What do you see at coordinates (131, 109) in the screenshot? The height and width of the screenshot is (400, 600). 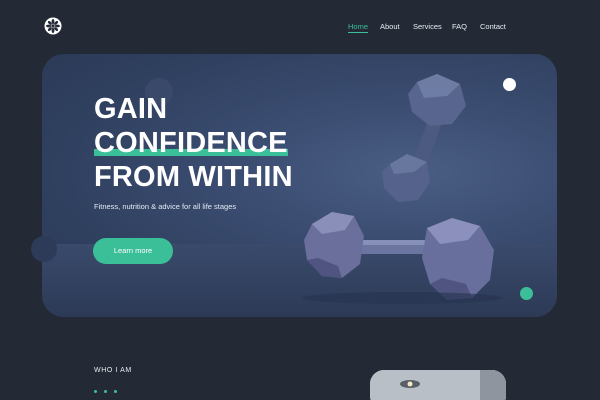 I see `hero-title-line1: GAIN` at bounding box center [131, 109].